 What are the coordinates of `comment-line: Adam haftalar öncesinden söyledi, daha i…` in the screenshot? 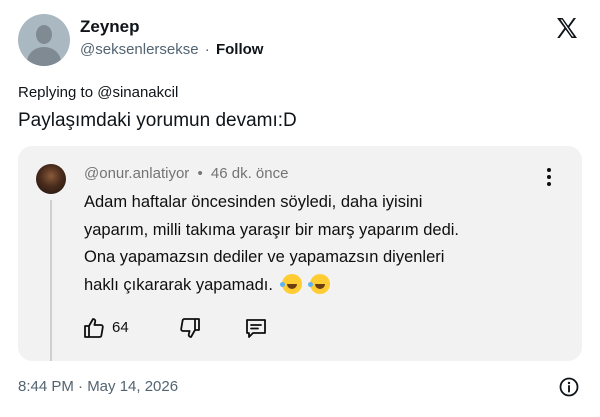 It's located at (253, 202).